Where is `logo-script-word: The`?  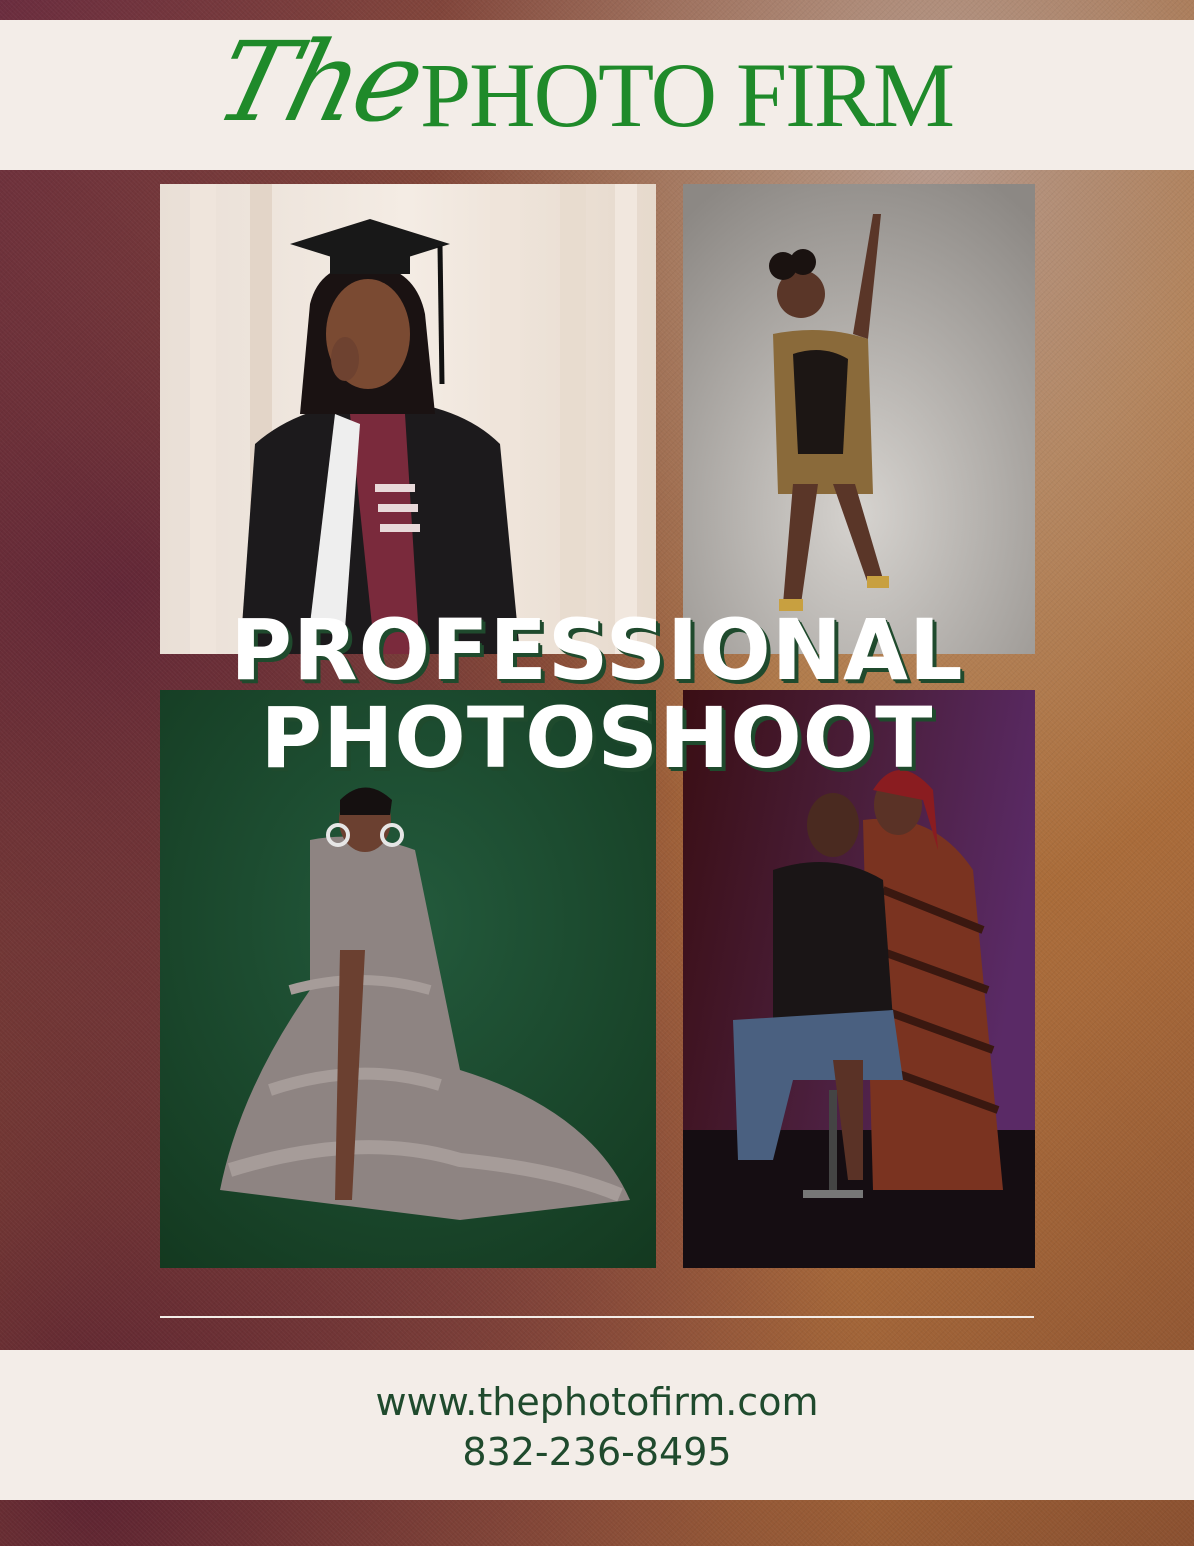 logo-script-word: The is located at coordinates (319, 82).